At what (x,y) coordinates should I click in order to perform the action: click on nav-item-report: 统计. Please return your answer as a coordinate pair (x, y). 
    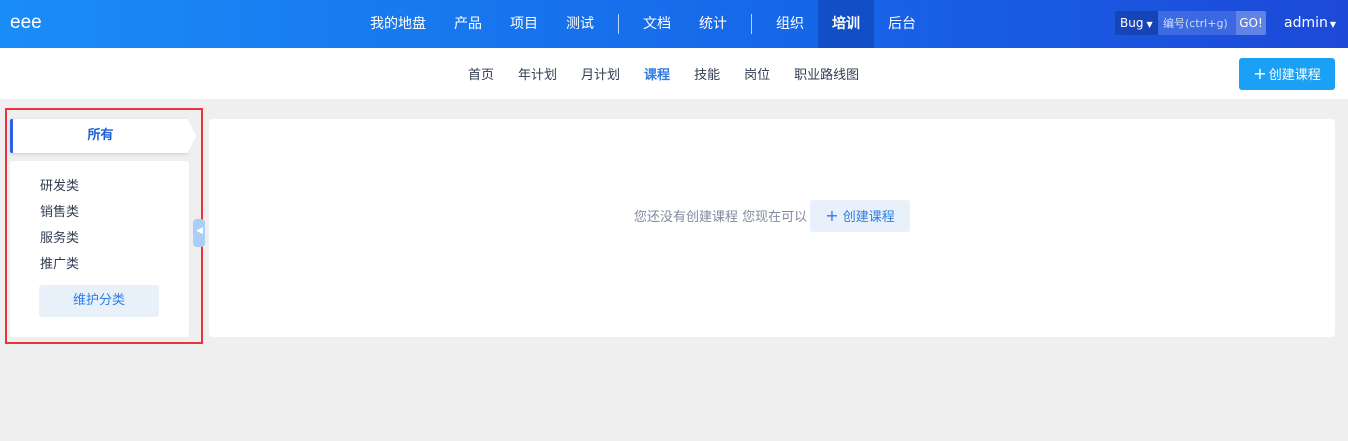
    Looking at the image, I should click on (713, 24).